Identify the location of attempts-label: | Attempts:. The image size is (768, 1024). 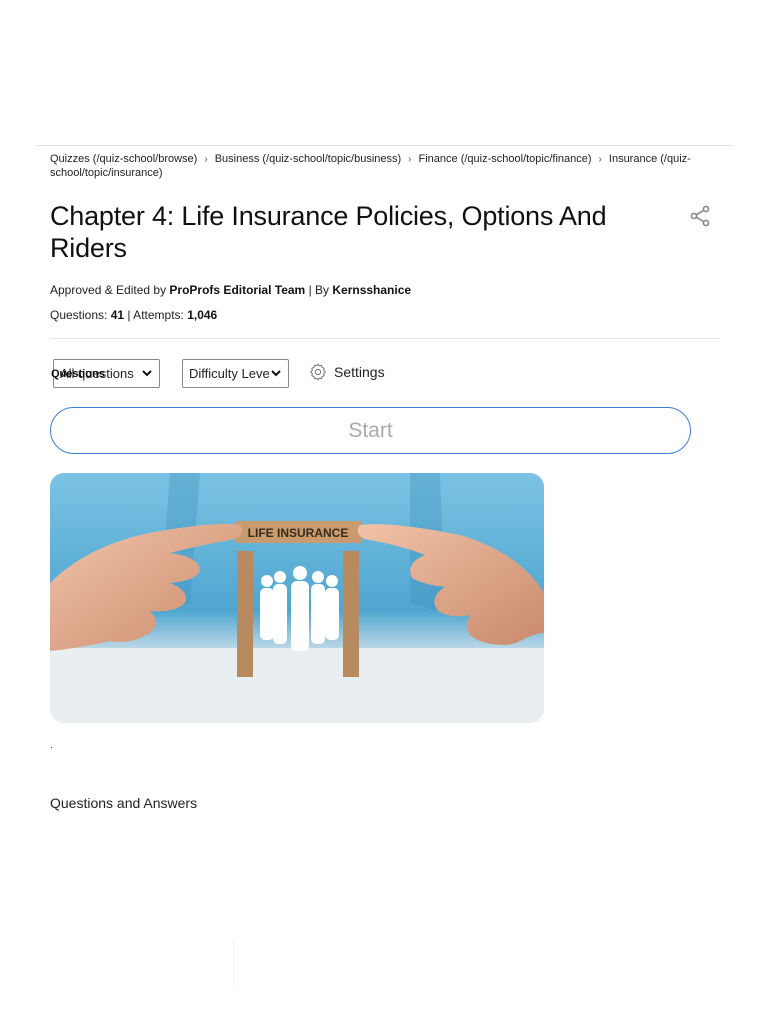
(156, 315).